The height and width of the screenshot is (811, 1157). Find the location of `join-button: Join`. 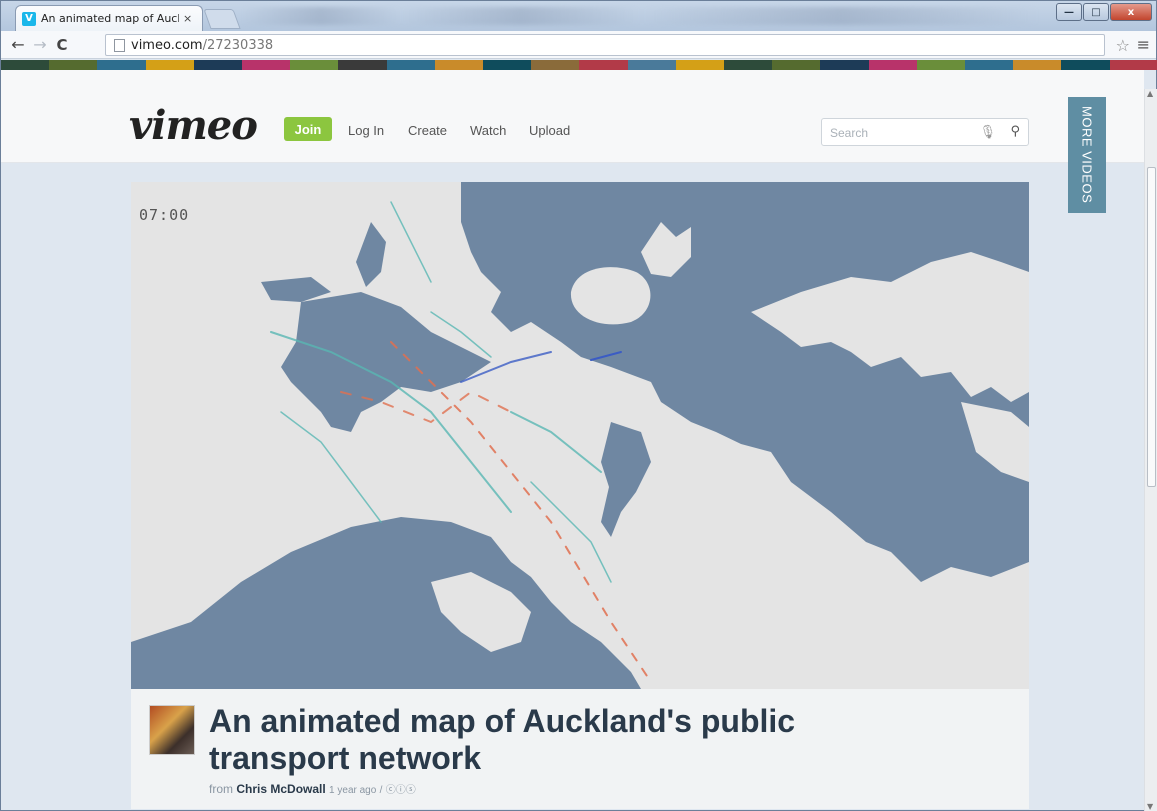

join-button: Join is located at coordinates (308, 129).